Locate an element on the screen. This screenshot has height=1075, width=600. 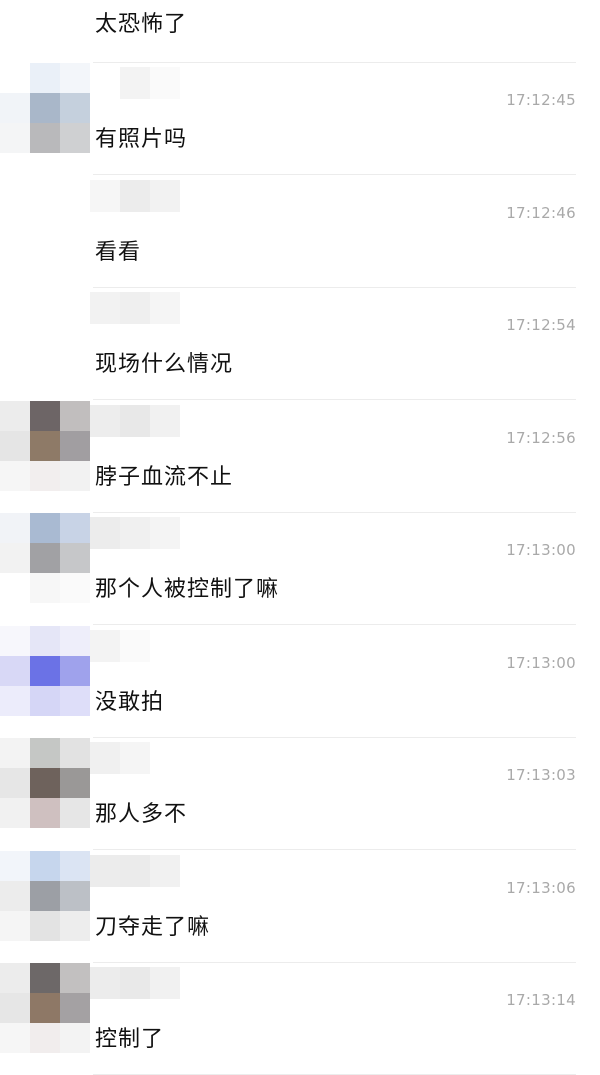
message-item: 17:12:54 现场什么情况 is located at coordinates (300, 344).